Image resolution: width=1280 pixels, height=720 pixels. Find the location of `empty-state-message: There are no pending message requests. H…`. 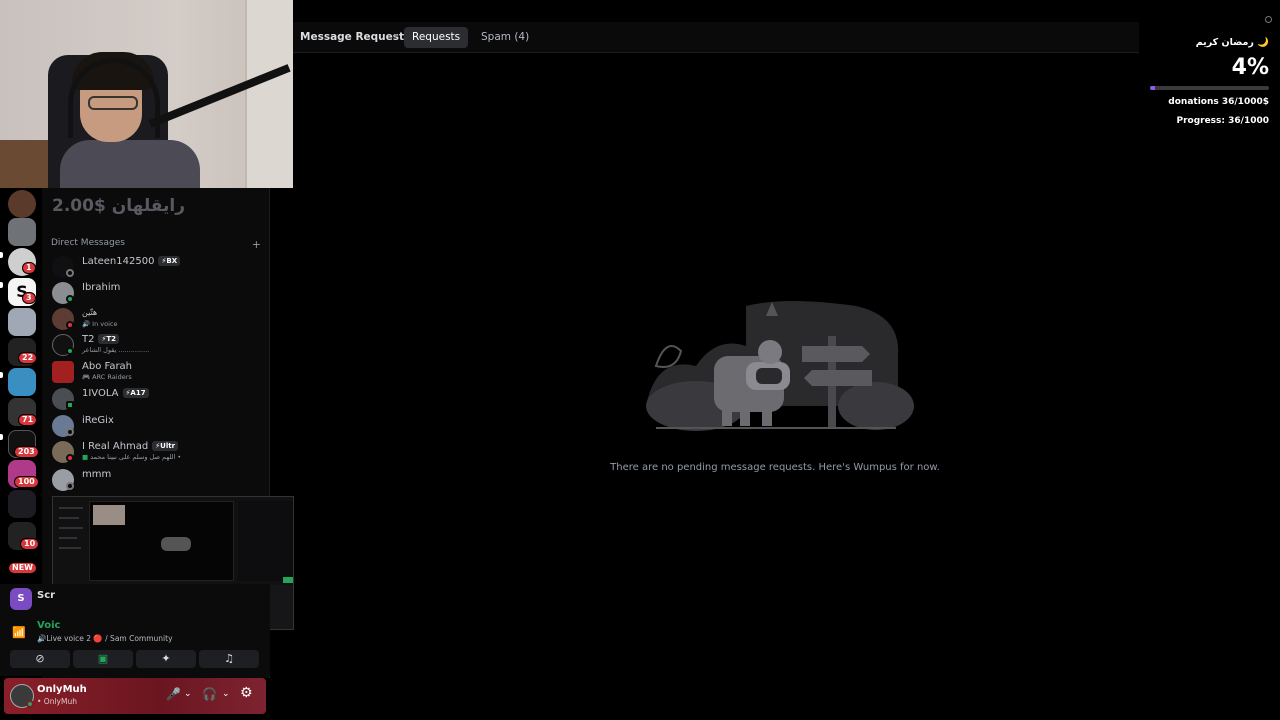

empty-state-message: There are no pending message requests. H… is located at coordinates (775, 467).